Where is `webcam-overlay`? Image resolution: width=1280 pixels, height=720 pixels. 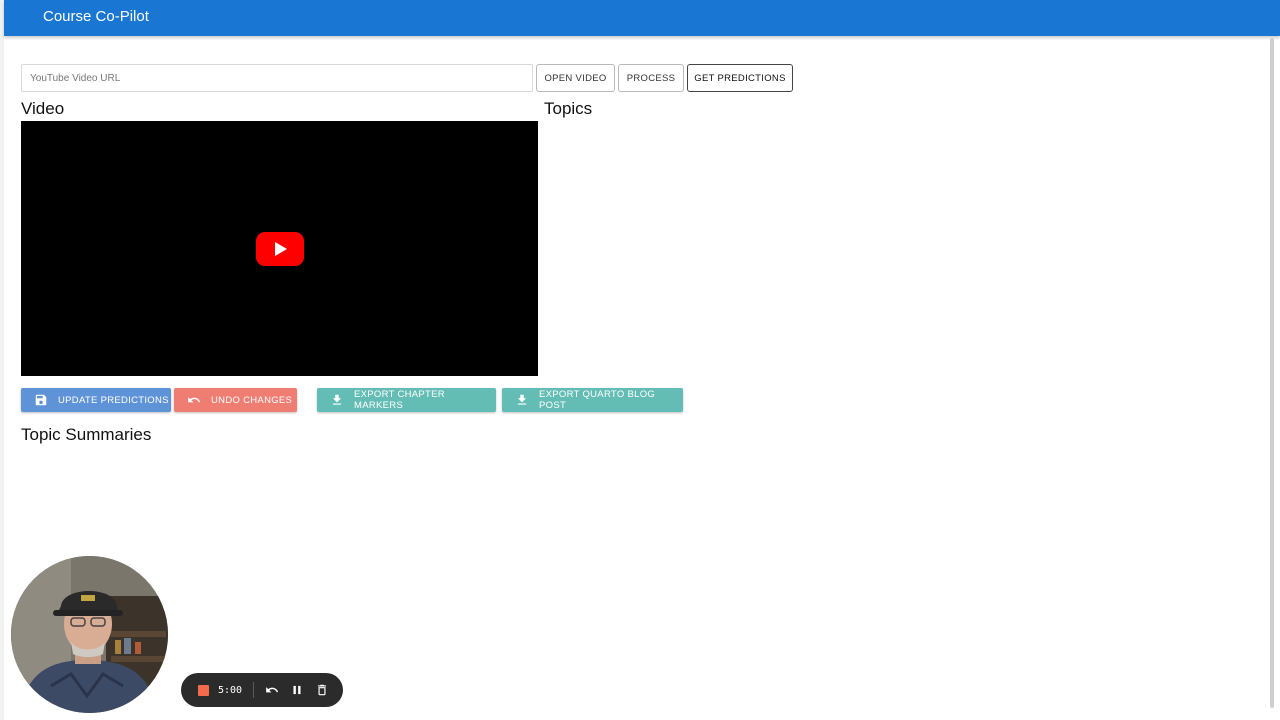
webcam-overlay is located at coordinates (89, 634).